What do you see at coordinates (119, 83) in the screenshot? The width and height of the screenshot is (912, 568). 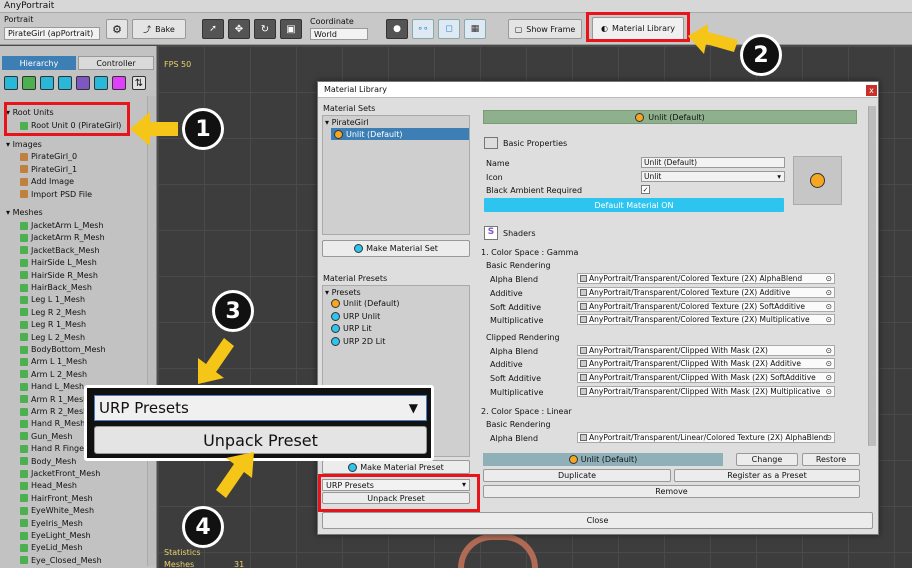 I see `filter-param-icon` at bounding box center [119, 83].